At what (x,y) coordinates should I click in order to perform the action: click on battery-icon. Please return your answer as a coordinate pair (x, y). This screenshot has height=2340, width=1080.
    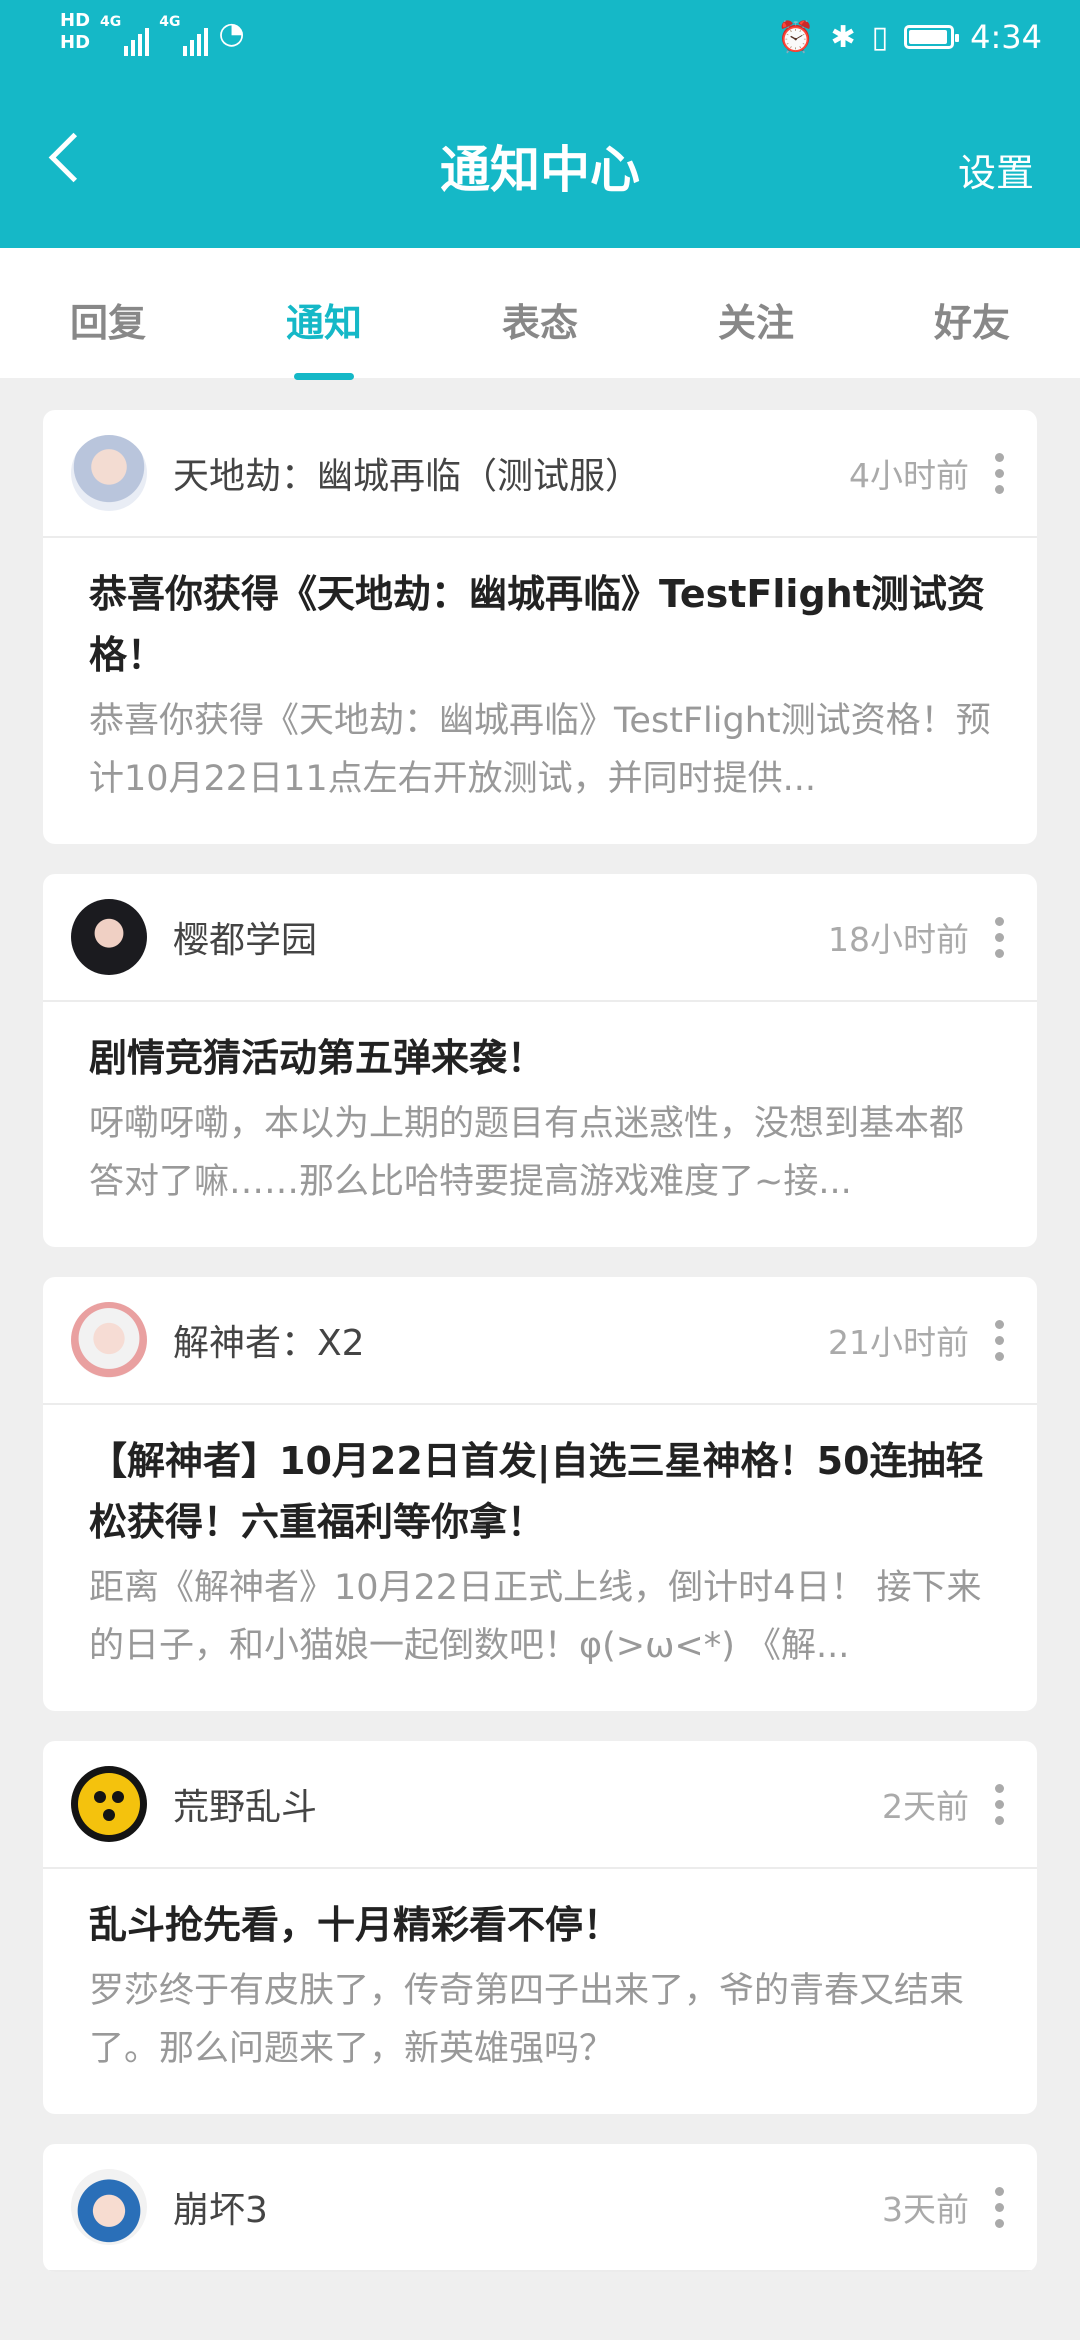
    Looking at the image, I should click on (932, 37).